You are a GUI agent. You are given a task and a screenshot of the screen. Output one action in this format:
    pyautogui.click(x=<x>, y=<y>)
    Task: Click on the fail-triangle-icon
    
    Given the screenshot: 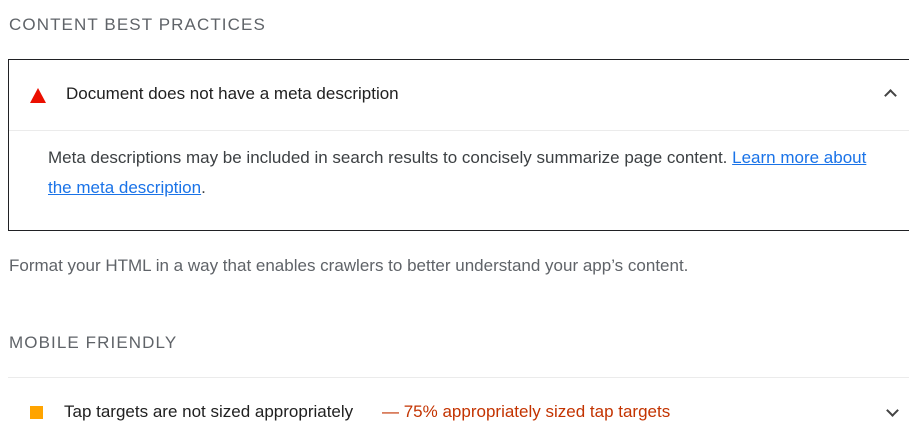 What is the action you would take?
    pyautogui.click(x=38, y=95)
    